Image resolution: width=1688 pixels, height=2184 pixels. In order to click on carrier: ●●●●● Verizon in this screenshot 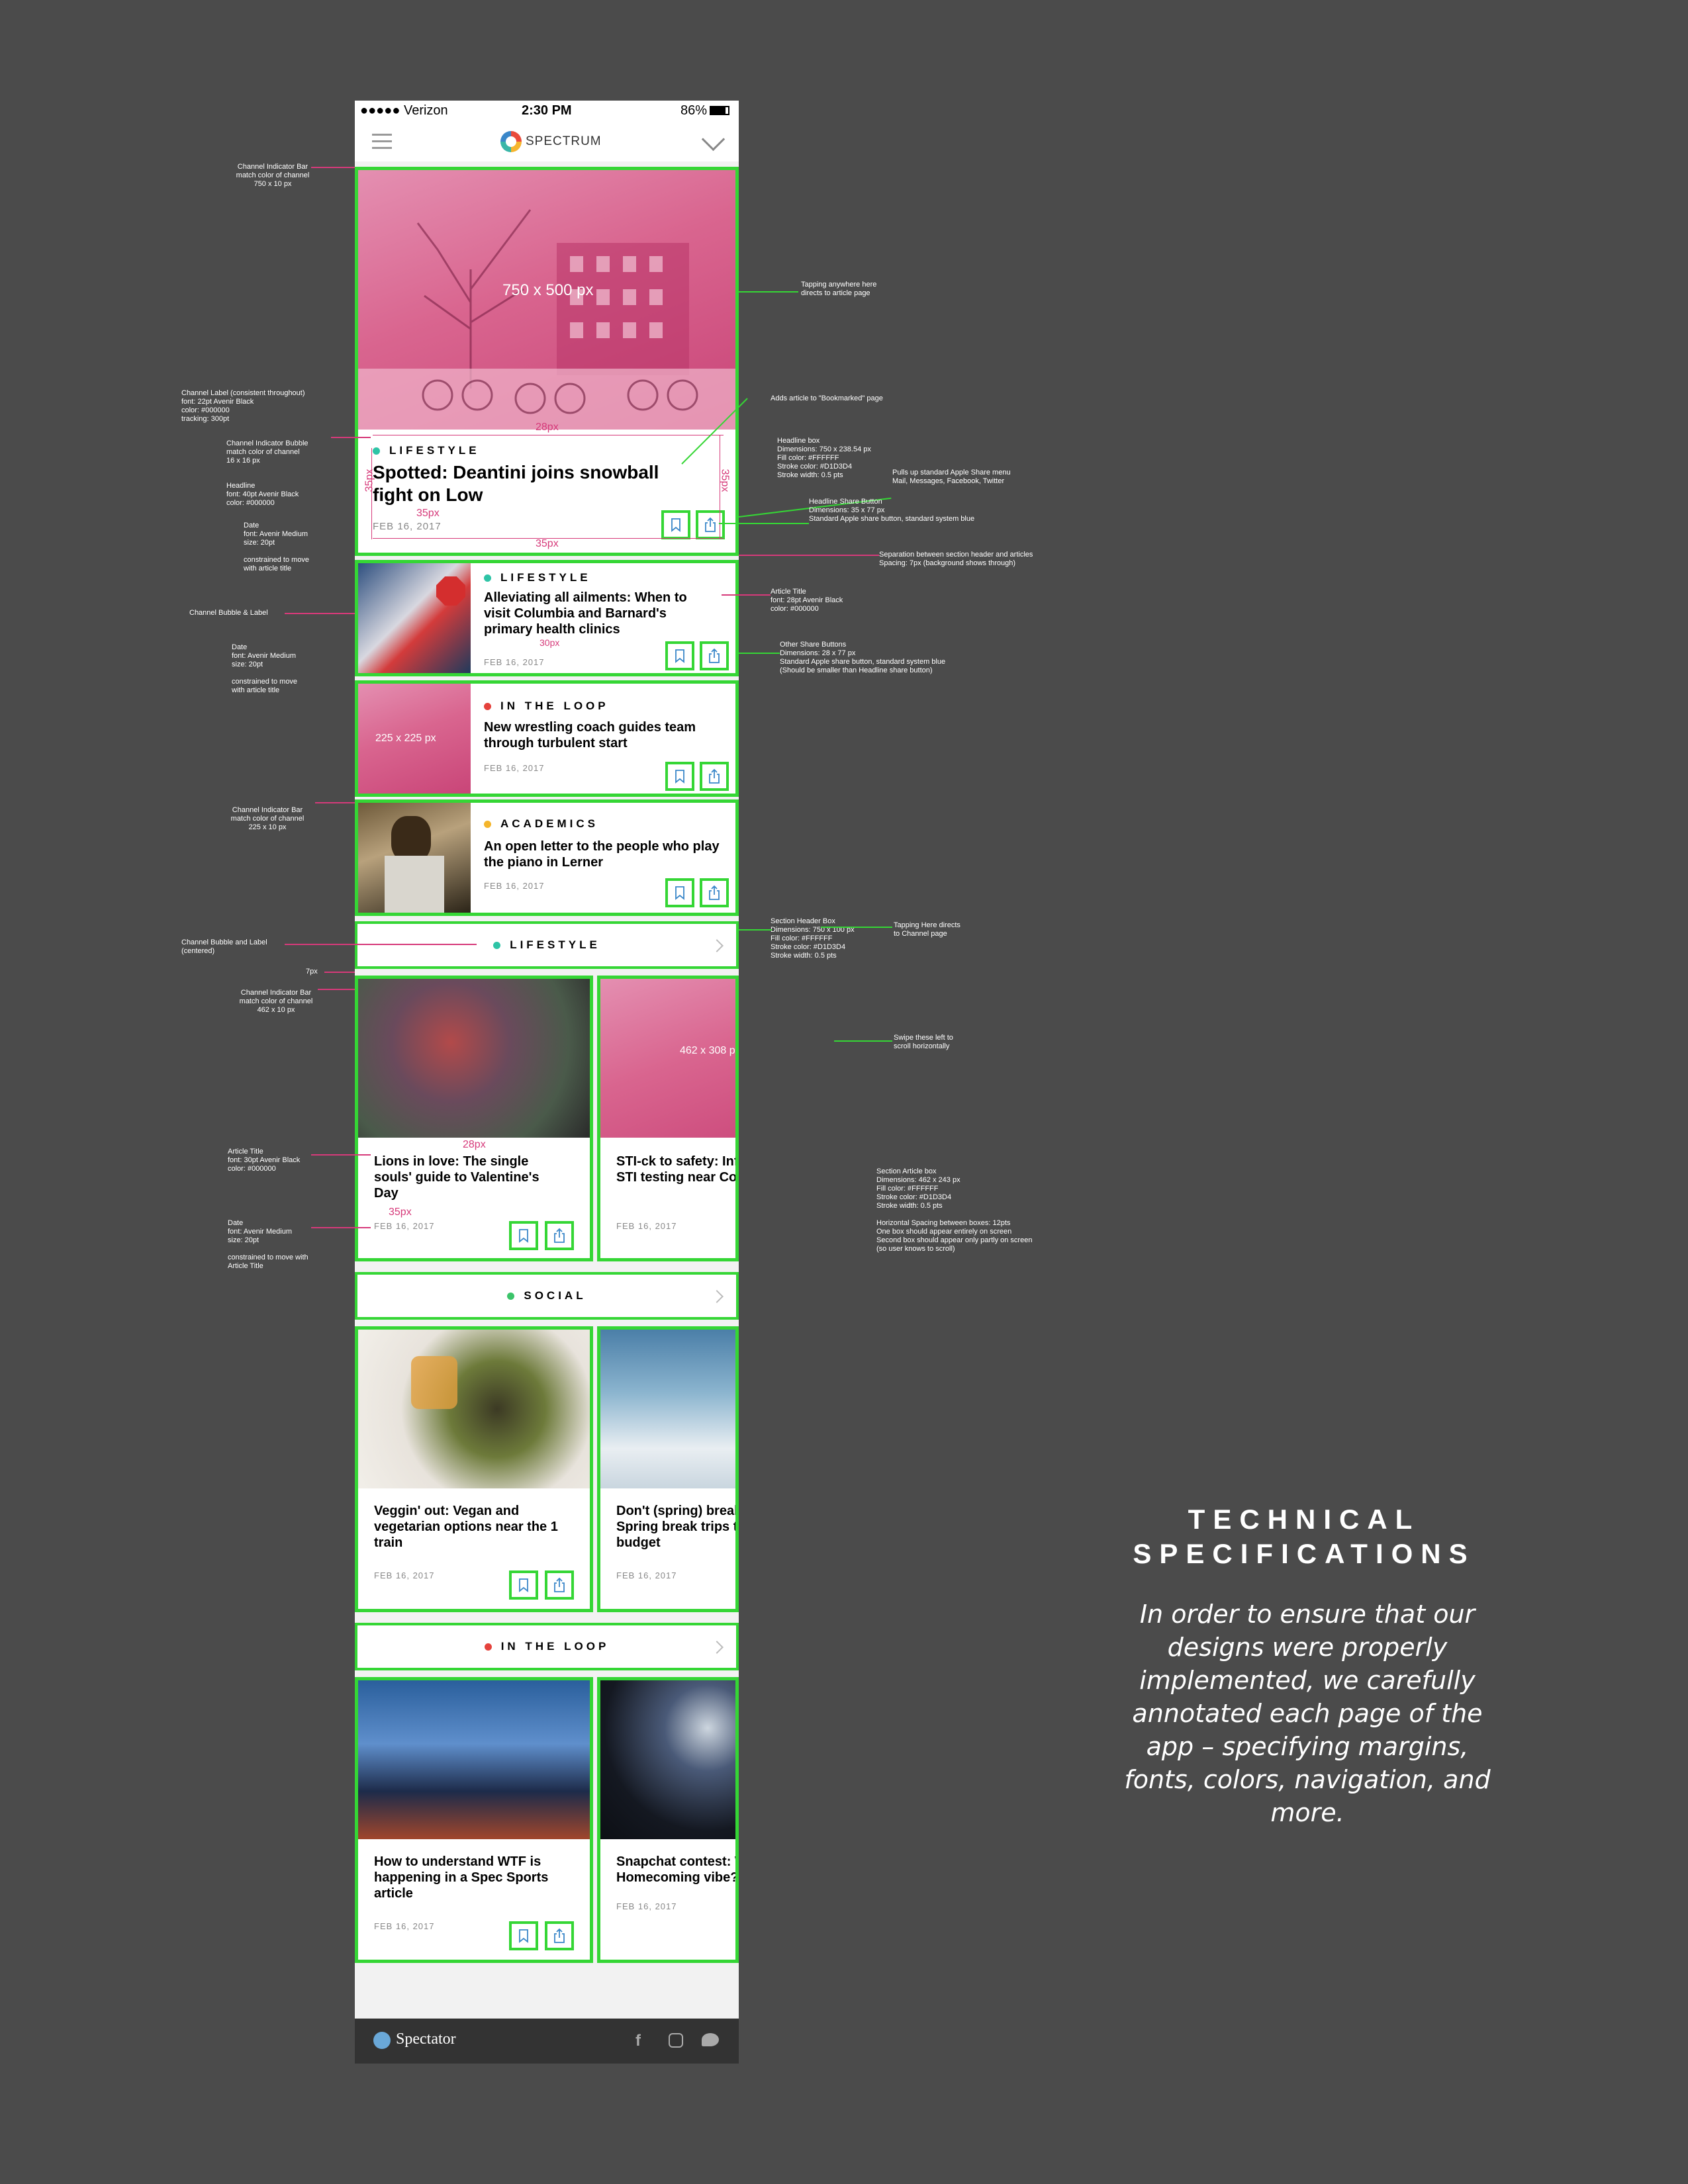, I will do `click(404, 111)`.